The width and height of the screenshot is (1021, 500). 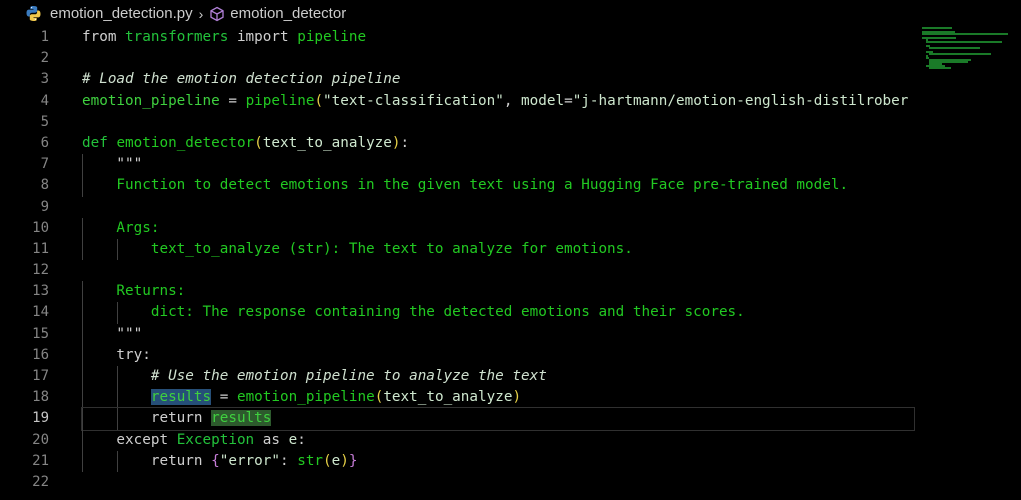 I want to click on line-number: 16, so click(x=40, y=354).